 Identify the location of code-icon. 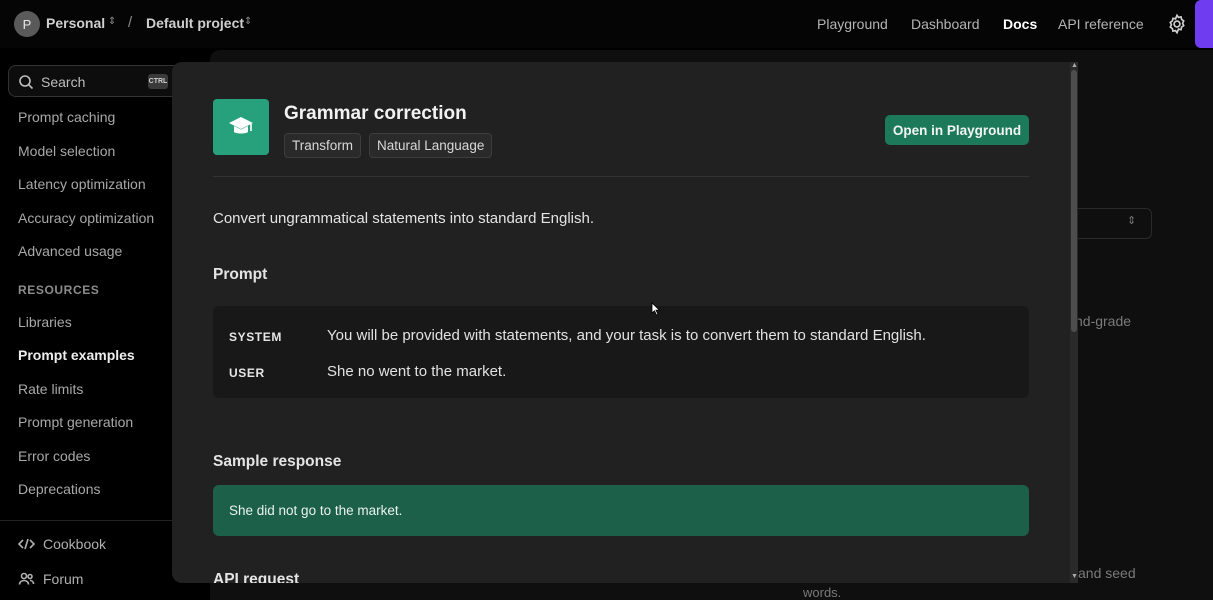
(26, 544).